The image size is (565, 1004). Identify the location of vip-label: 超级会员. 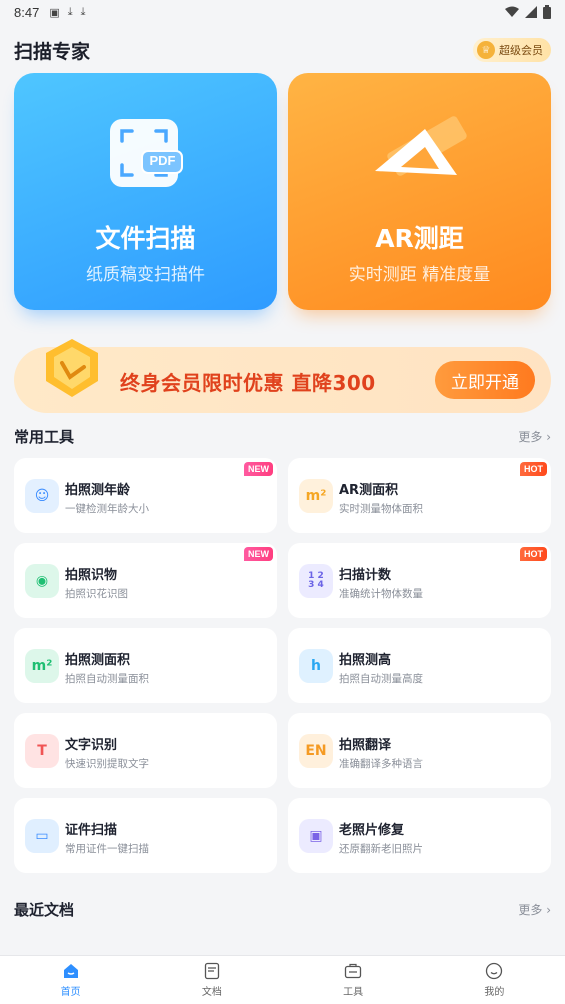
(521, 50).